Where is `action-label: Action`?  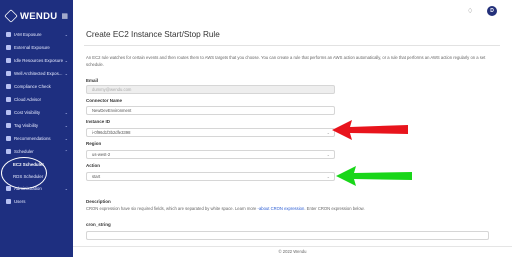 action-label: Action is located at coordinates (93, 165).